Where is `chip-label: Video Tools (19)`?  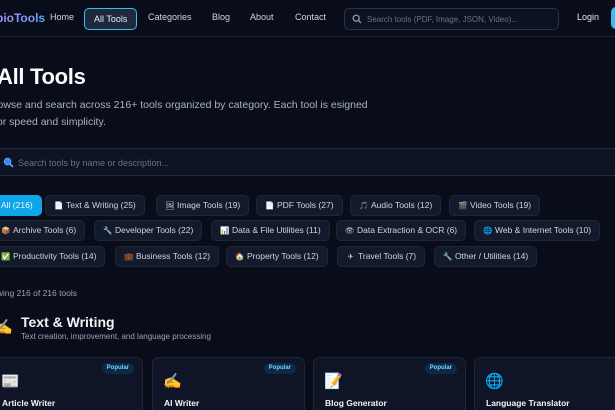
chip-label: Video Tools (19) is located at coordinates (501, 205).